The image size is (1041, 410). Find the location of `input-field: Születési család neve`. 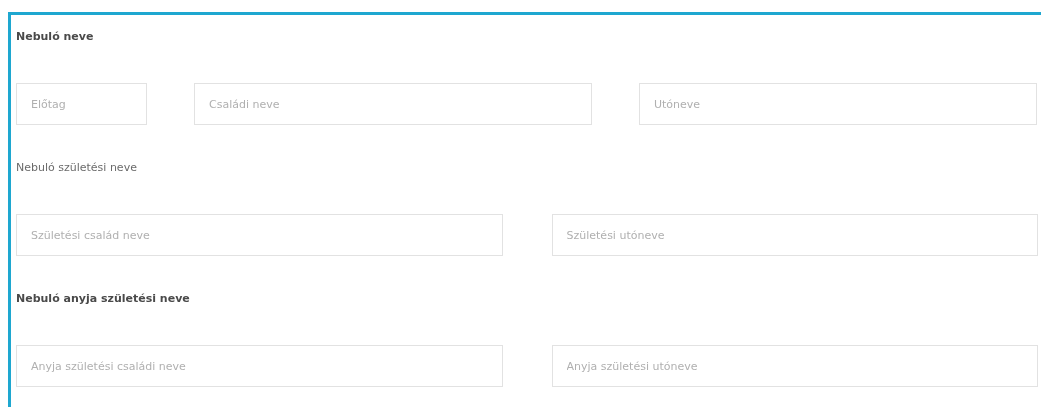

input-field: Születési család neve is located at coordinates (259, 235).